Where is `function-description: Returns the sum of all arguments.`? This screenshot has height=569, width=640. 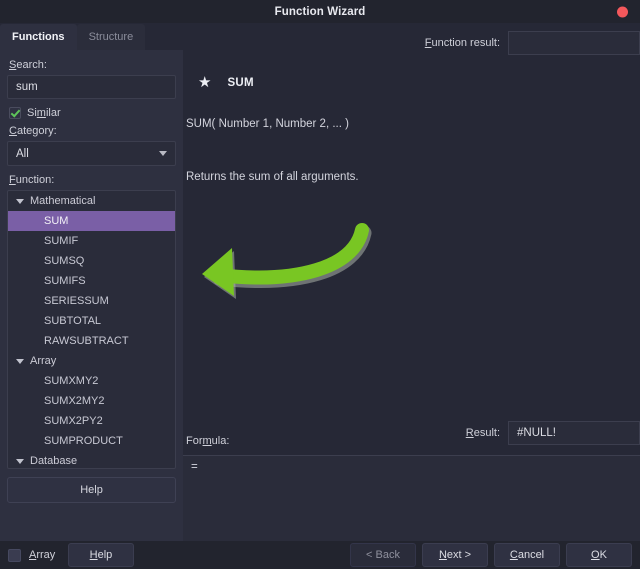 function-description: Returns the sum of all arguments. is located at coordinates (272, 177).